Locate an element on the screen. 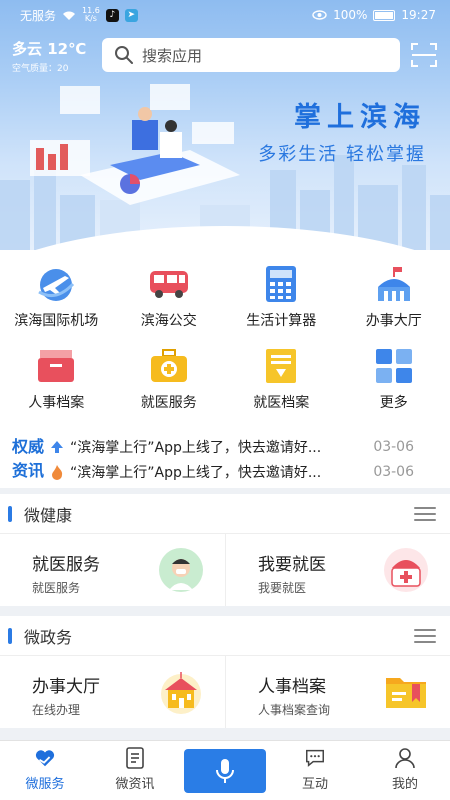 The image size is (450, 800). grid-item-personnel-archive: 人事档案 is located at coordinates (56, 379).